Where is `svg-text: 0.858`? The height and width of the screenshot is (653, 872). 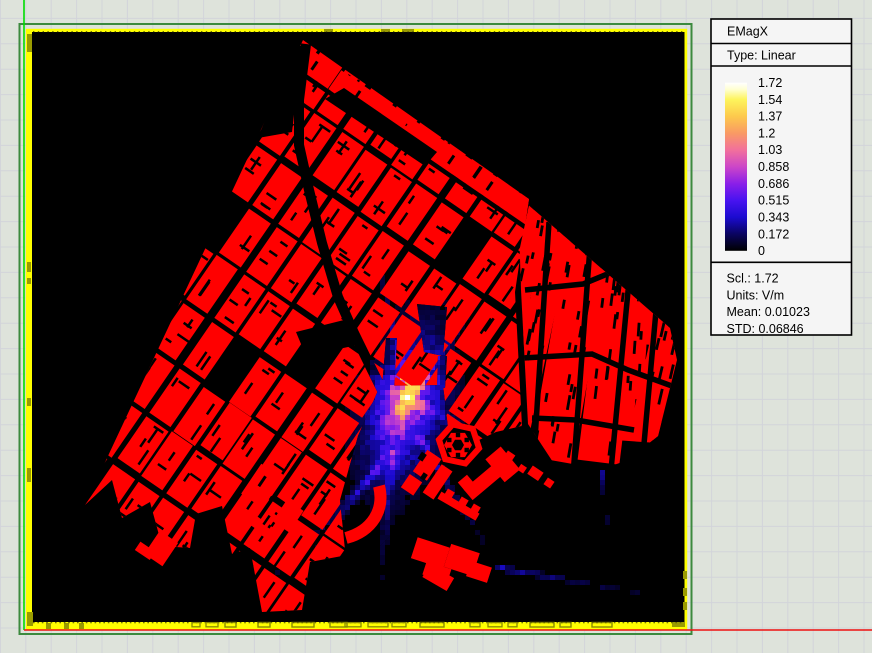
svg-text: 0.858 is located at coordinates (773, 167).